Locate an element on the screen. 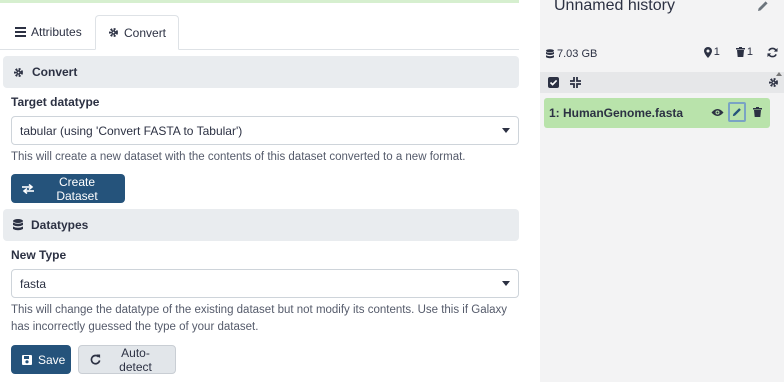 This screenshot has width=784, height=382. auto-detect-button: Auto-detect is located at coordinates (127, 359).